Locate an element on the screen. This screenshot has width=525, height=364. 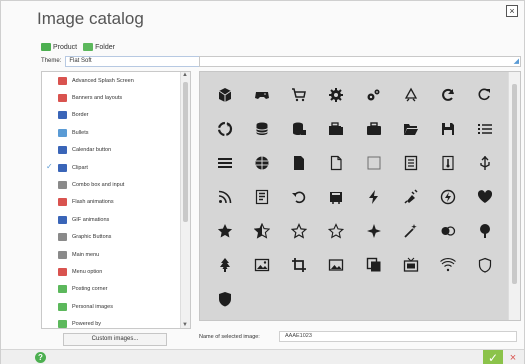
category-list-scrollbar: ▲ ▼ is located at coordinates (185, 200).